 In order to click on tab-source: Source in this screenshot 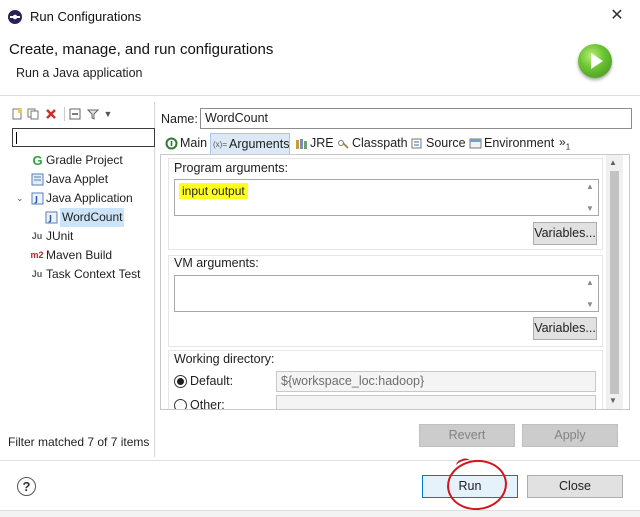, I will do `click(437, 143)`.